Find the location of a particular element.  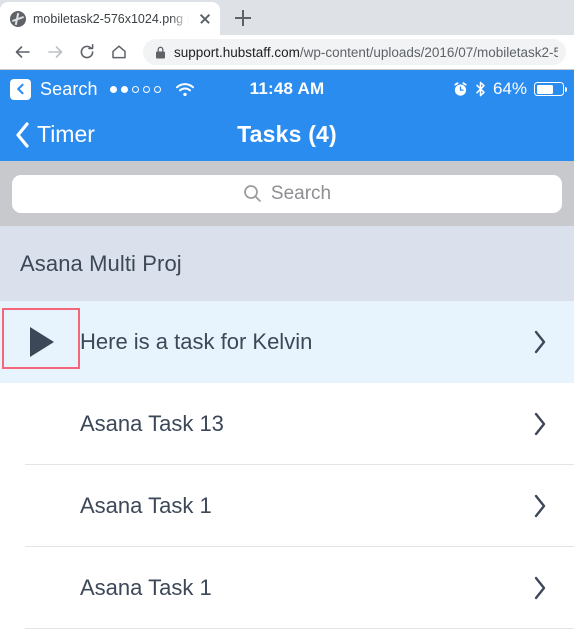

back-to-app-icon is located at coordinates (20, 89).